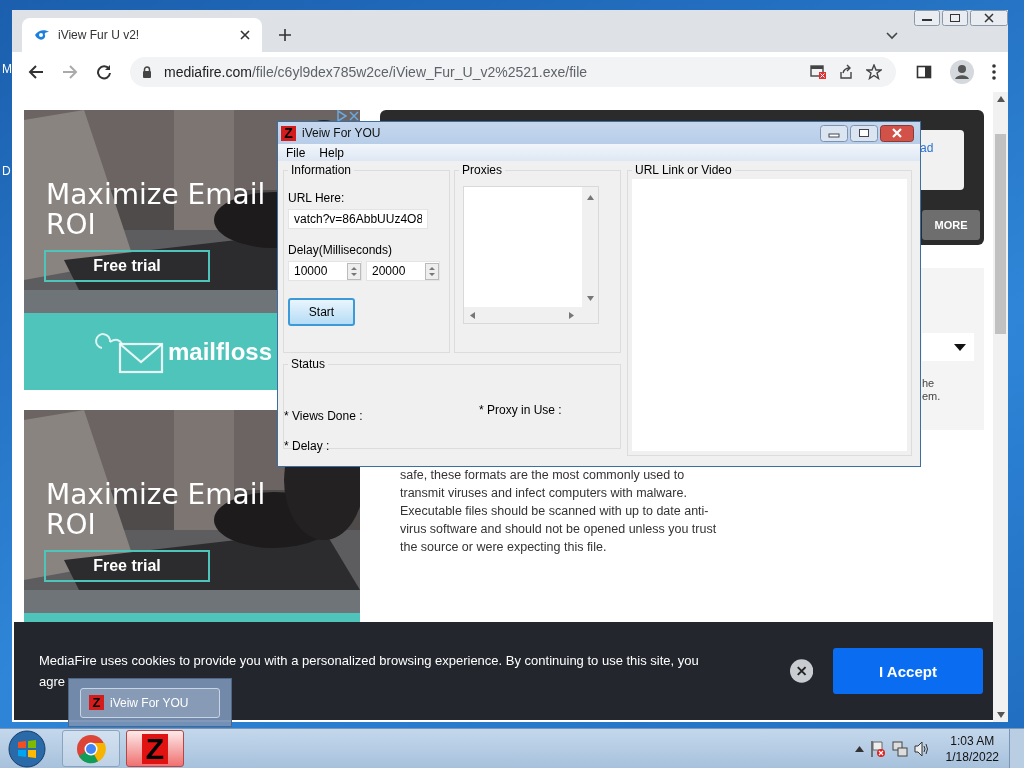 This screenshot has height=768, width=1024. What do you see at coordinates (6, 171) in the screenshot?
I see `desktop-icon-label: D` at bounding box center [6, 171].